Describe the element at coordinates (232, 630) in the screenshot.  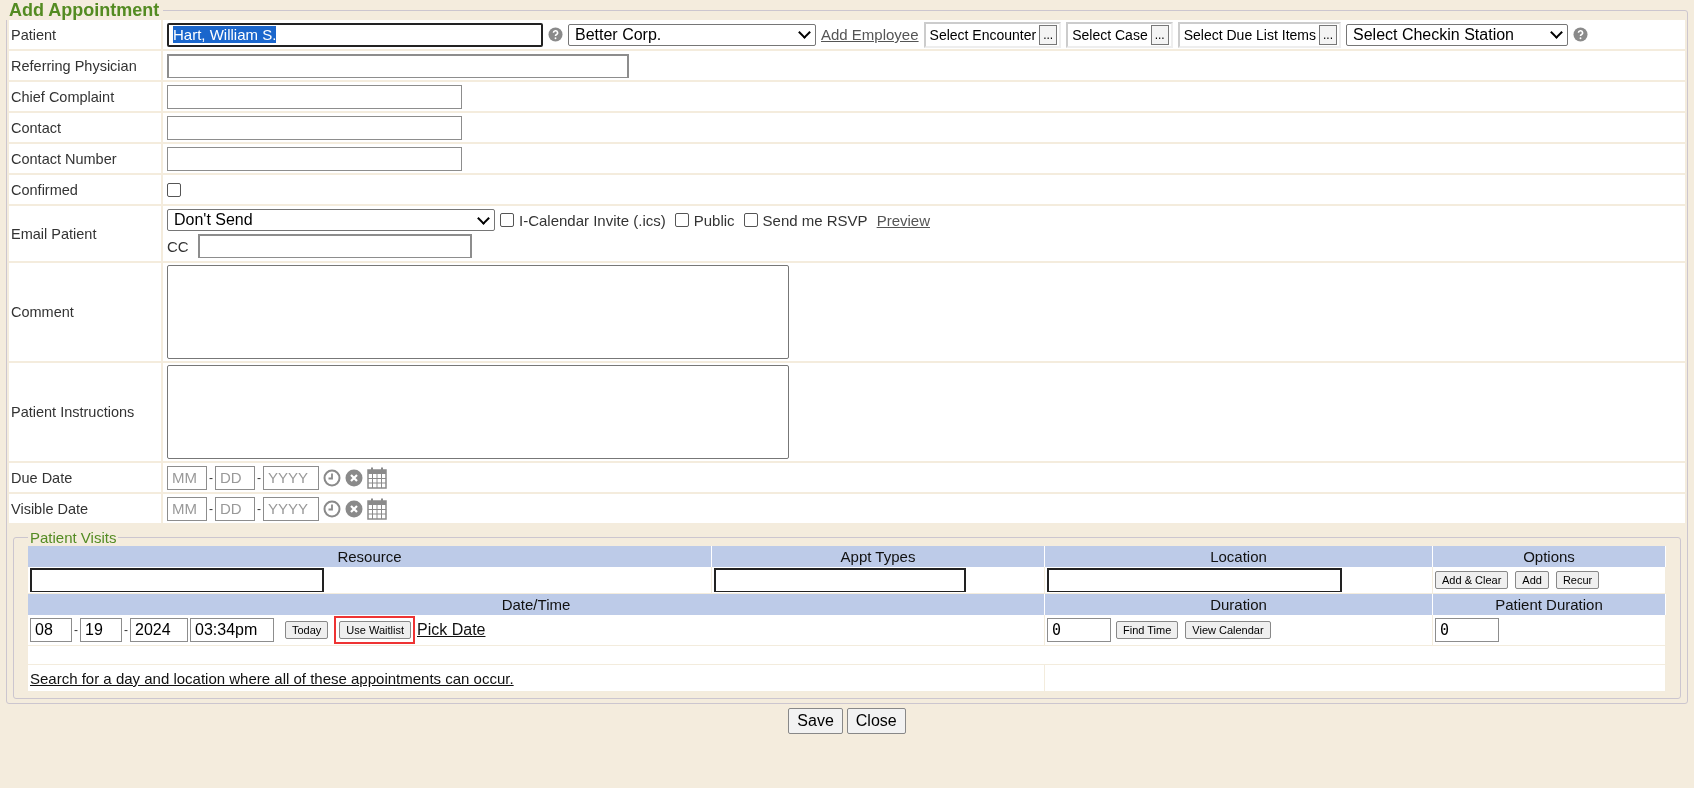
I see `time-field: 03:34pm` at that location.